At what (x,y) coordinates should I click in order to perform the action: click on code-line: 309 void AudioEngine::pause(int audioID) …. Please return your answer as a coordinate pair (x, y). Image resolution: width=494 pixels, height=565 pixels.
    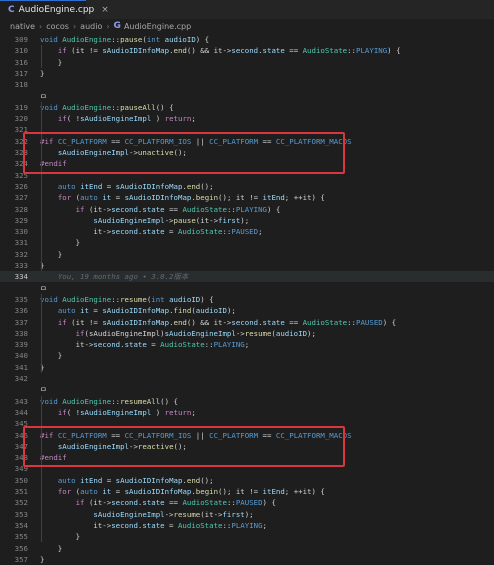
    Looking at the image, I should click on (247, 39).